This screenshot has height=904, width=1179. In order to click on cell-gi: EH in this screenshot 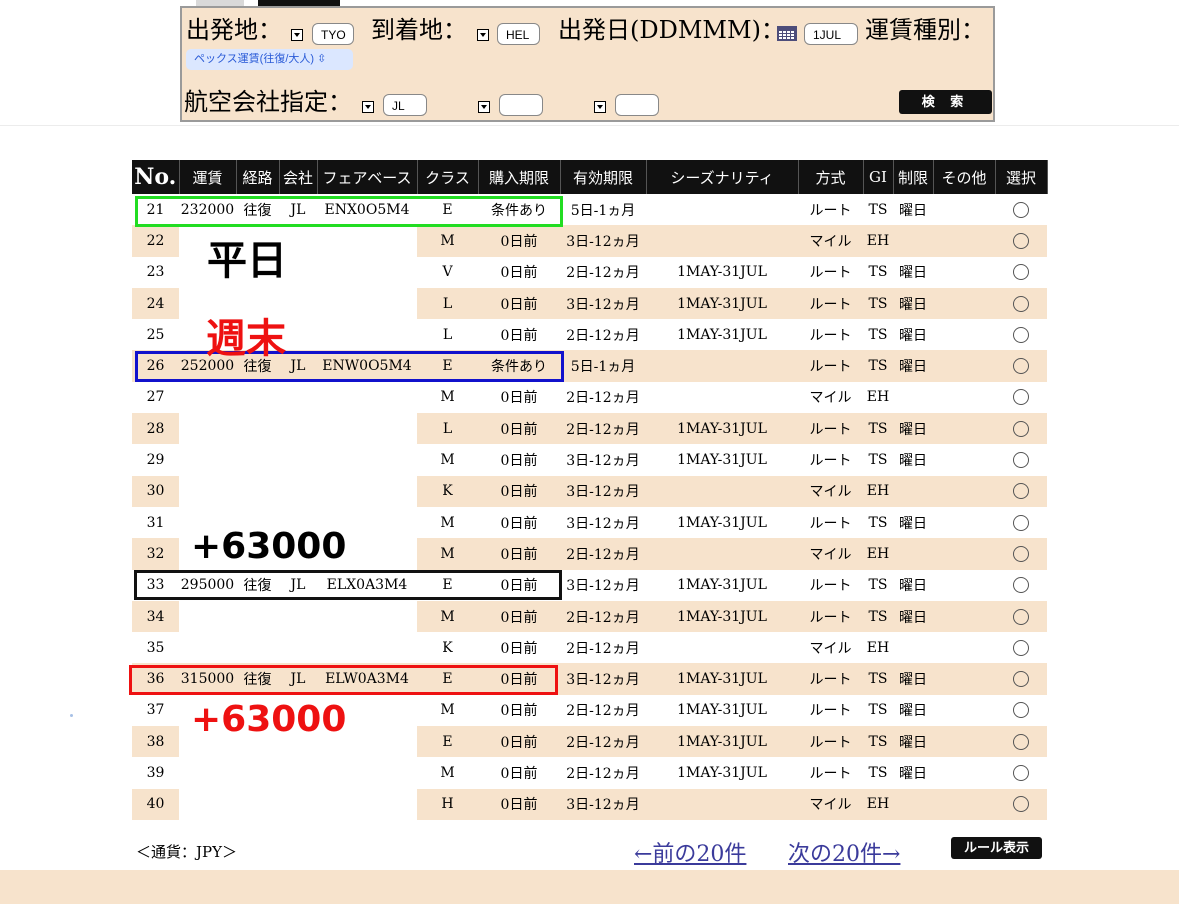, I will do `click(878, 397)`.